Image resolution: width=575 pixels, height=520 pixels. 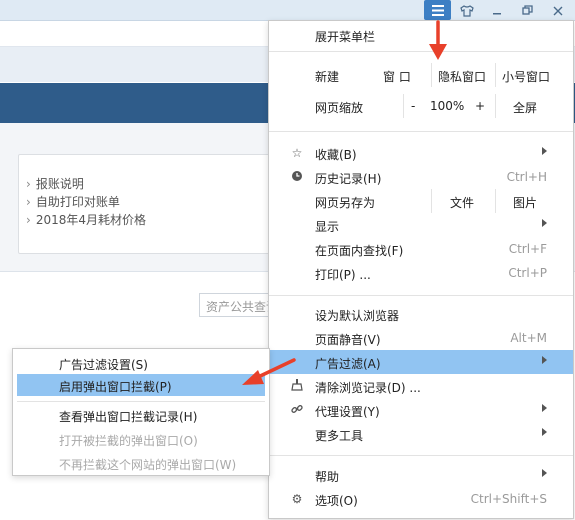 What do you see at coordinates (297, 386) in the screenshot?
I see `broom-icon` at bounding box center [297, 386].